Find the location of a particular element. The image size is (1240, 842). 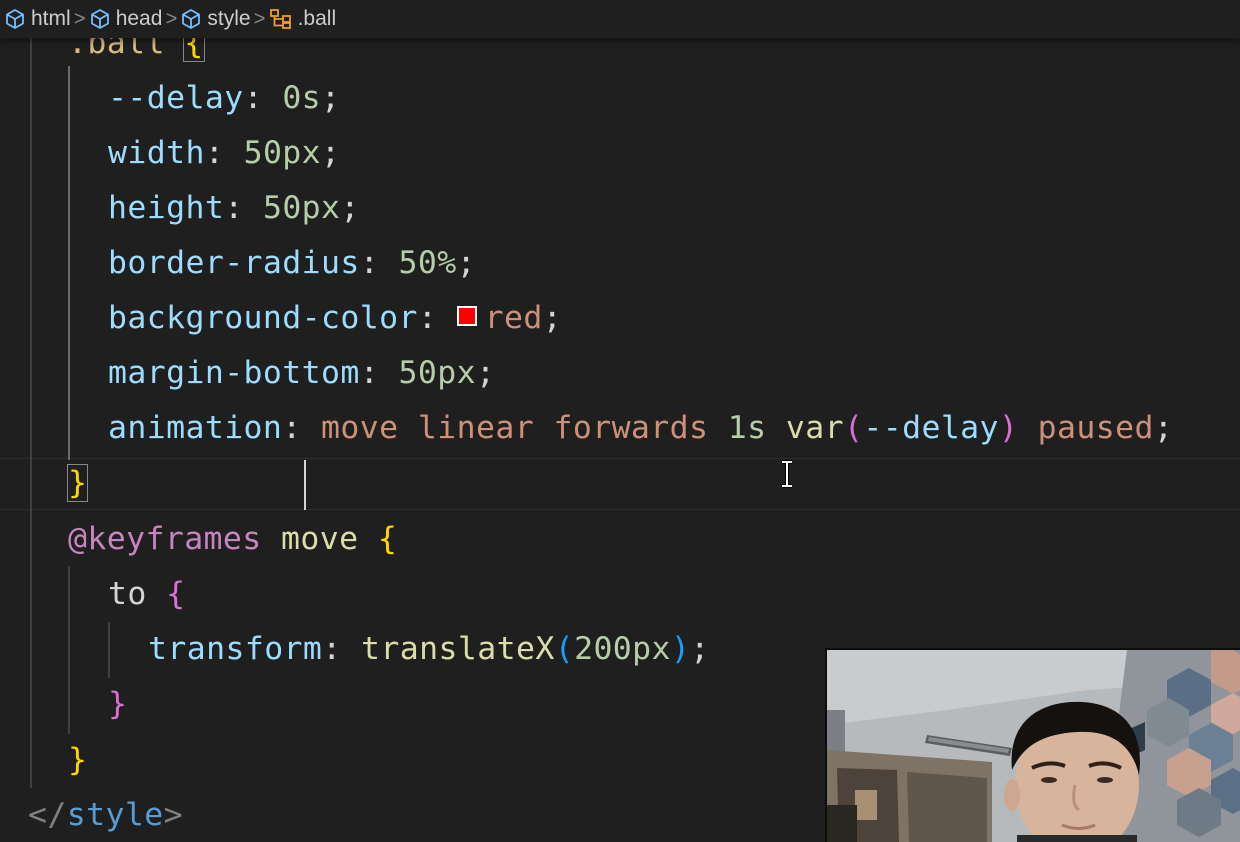

css-property: --delay is located at coordinates (176, 98).